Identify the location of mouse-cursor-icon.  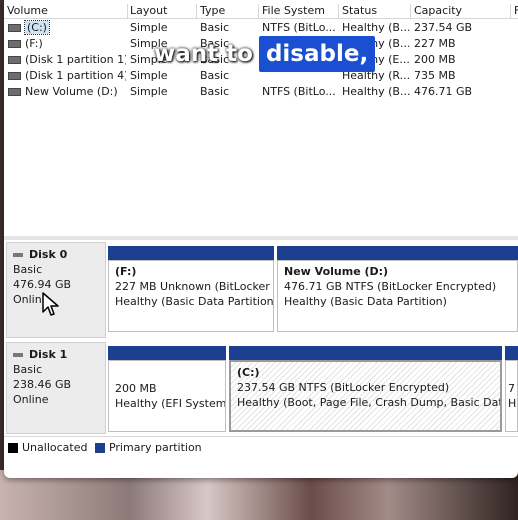
(50, 304).